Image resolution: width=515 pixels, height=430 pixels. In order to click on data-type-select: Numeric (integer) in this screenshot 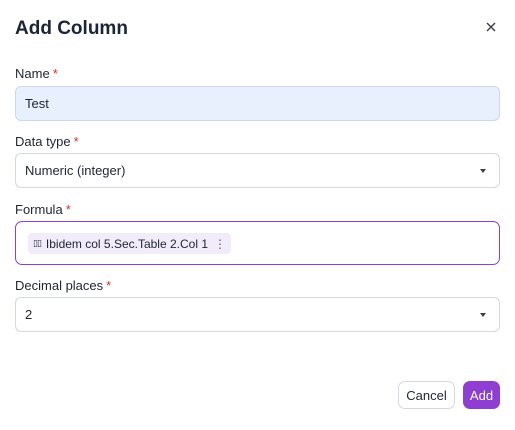, I will do `click(257, 170)`.